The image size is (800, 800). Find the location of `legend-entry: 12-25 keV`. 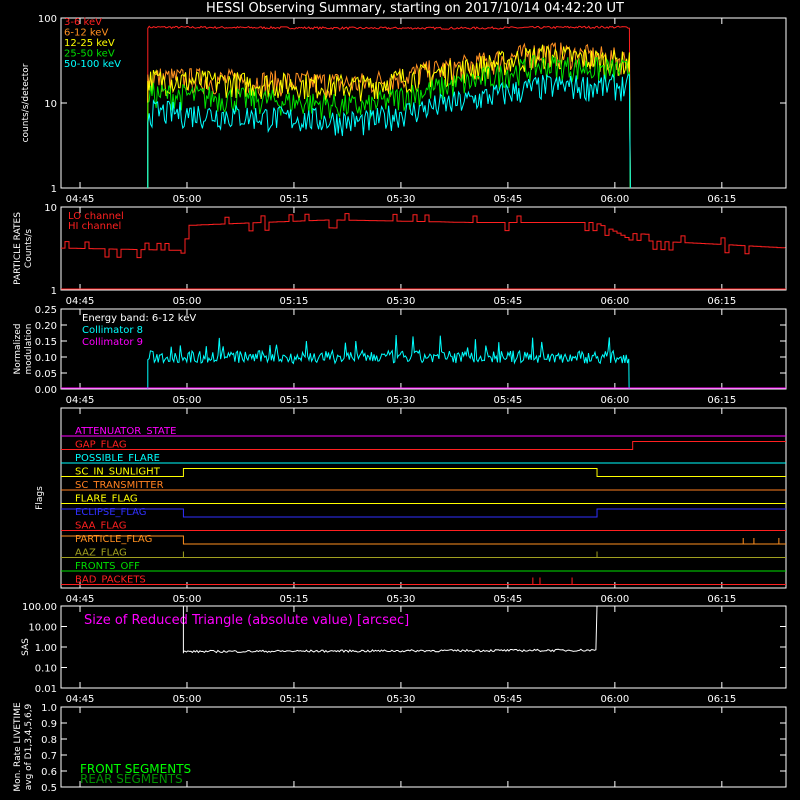

legend-entry: 12-25 keV is located at coordinates (89, 43).